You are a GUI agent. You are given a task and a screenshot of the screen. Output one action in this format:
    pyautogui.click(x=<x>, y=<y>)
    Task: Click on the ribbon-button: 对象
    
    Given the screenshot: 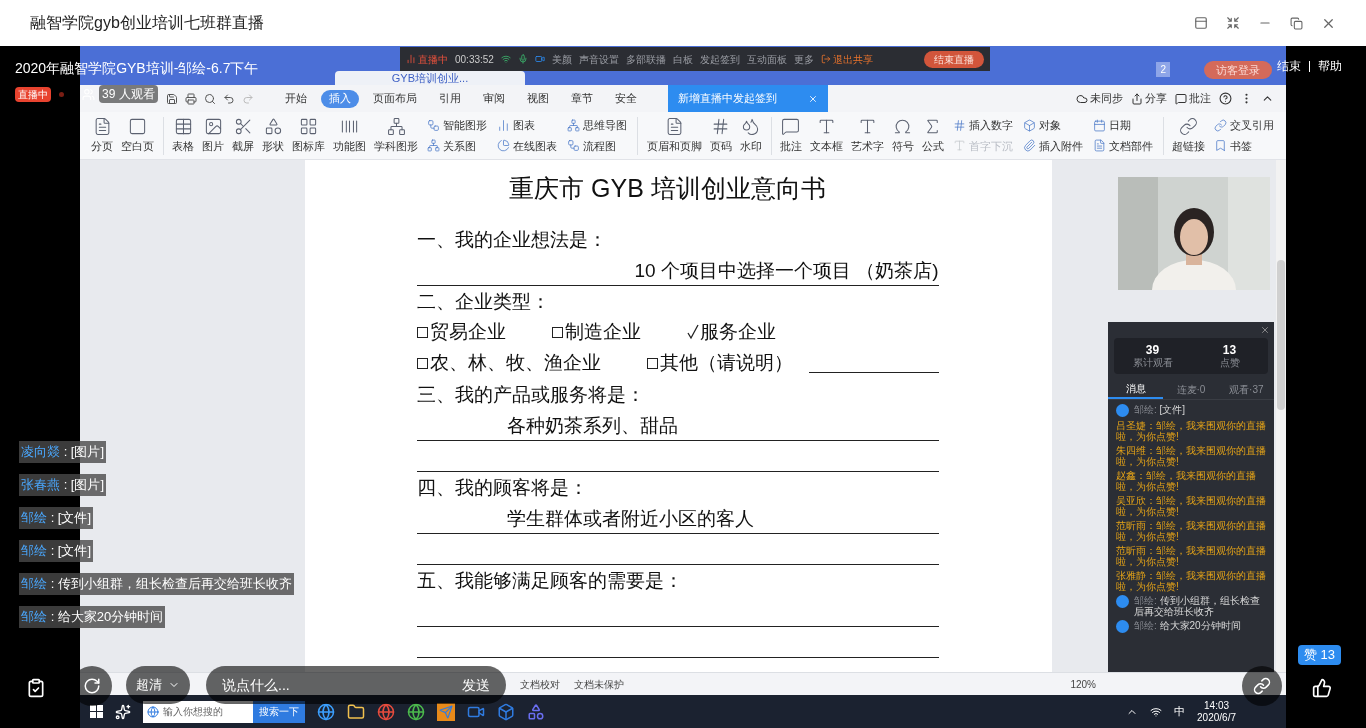 What is the action you would take?
    pyautogui.click(x=1052, y=125)
    